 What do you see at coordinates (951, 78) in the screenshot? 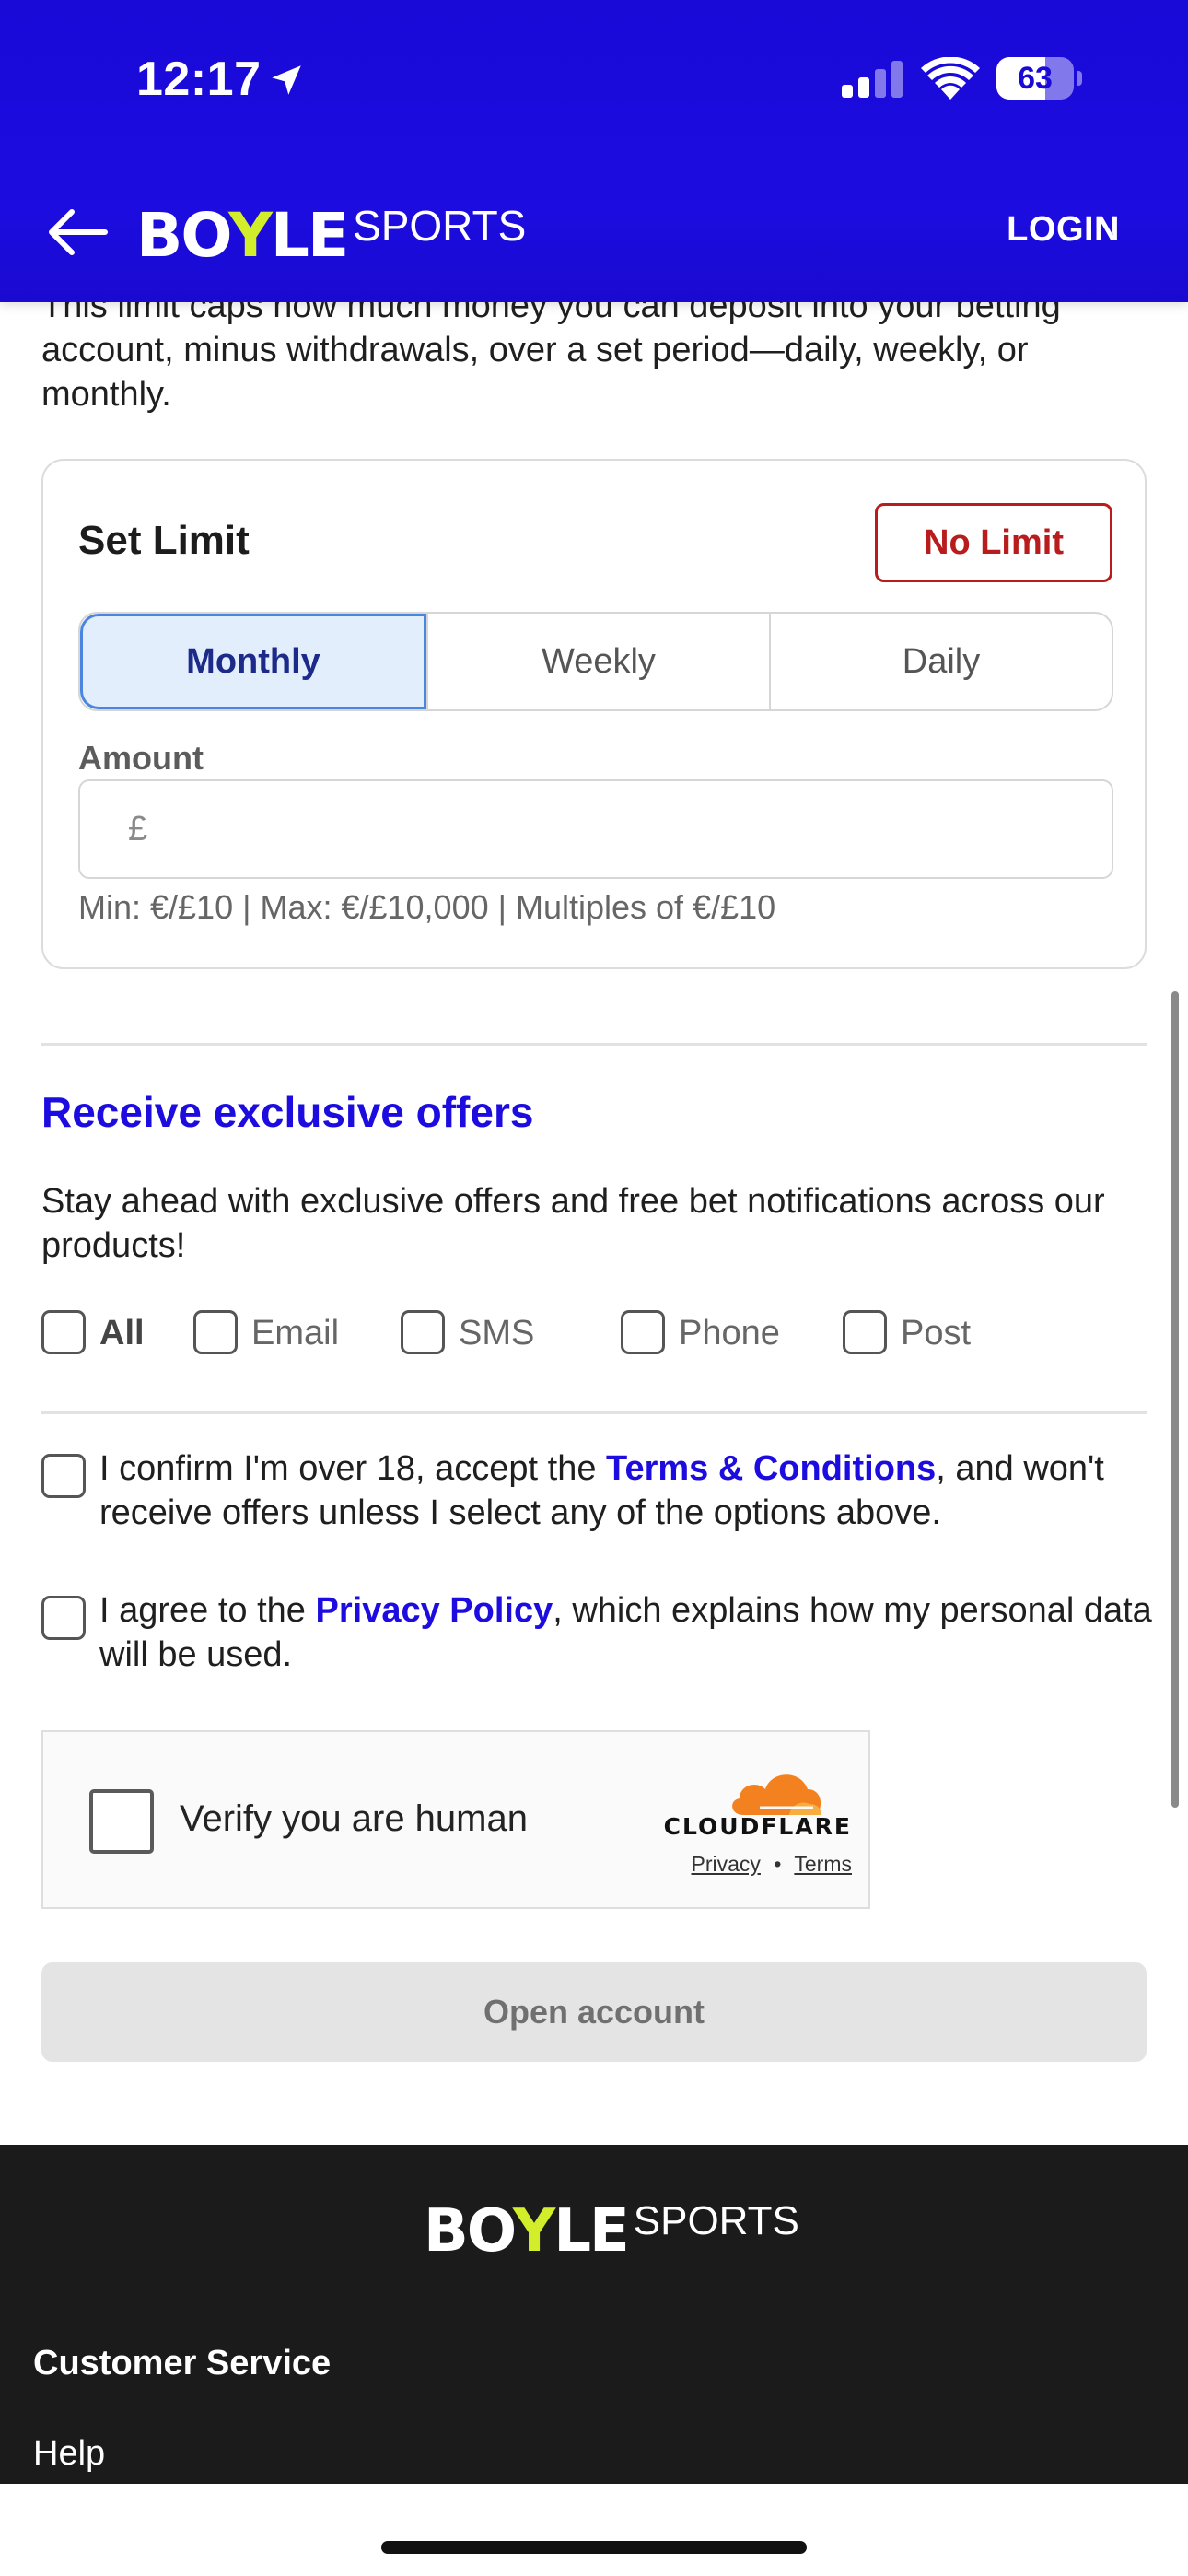
I see `wifi-icon` at bounding box center [951, 78].